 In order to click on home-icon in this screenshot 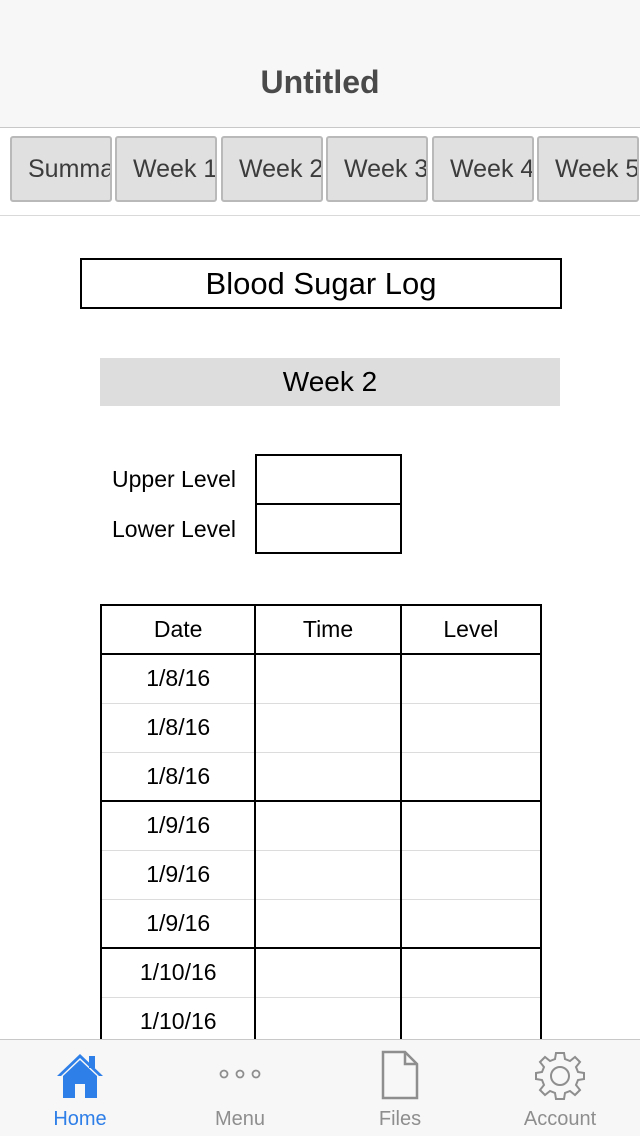, I will do `click(80, 1077)`.